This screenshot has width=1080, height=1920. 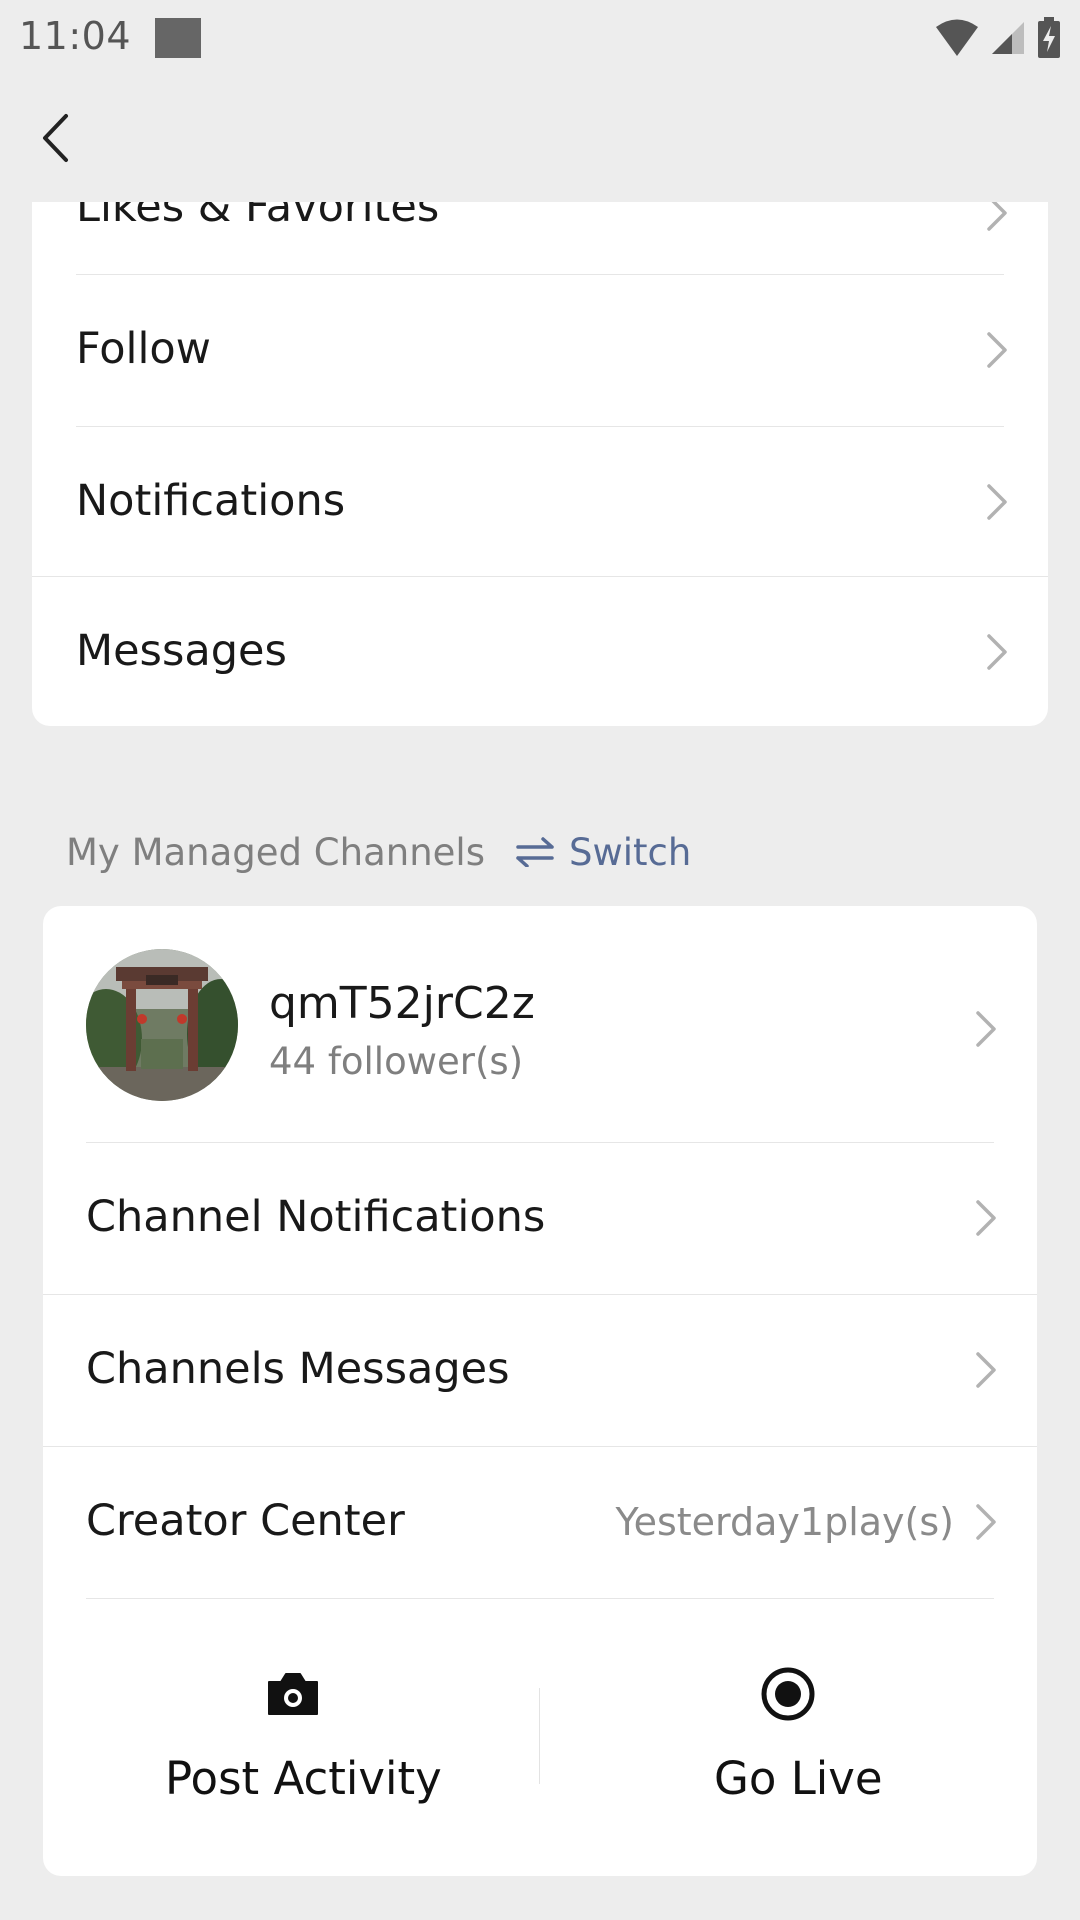 I want to click on channel-notifications-row: Channel Notifications, so click(x=540, y=1218).